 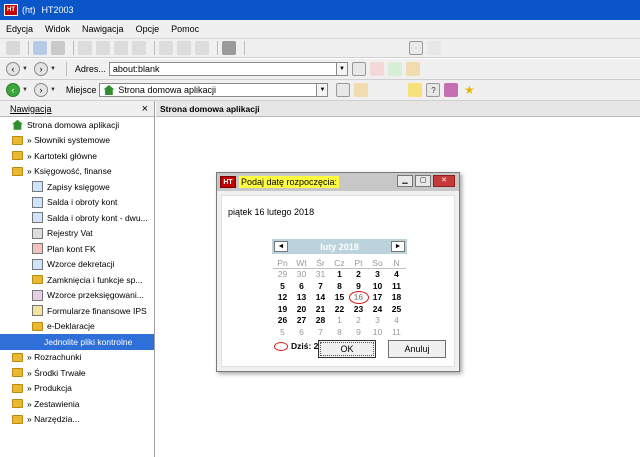 What do you see at coordinates (77, 141) in the screenshot?
I see `tree-item-slowniki: » Słowniki systemowe` at bounding box center [77, 141].